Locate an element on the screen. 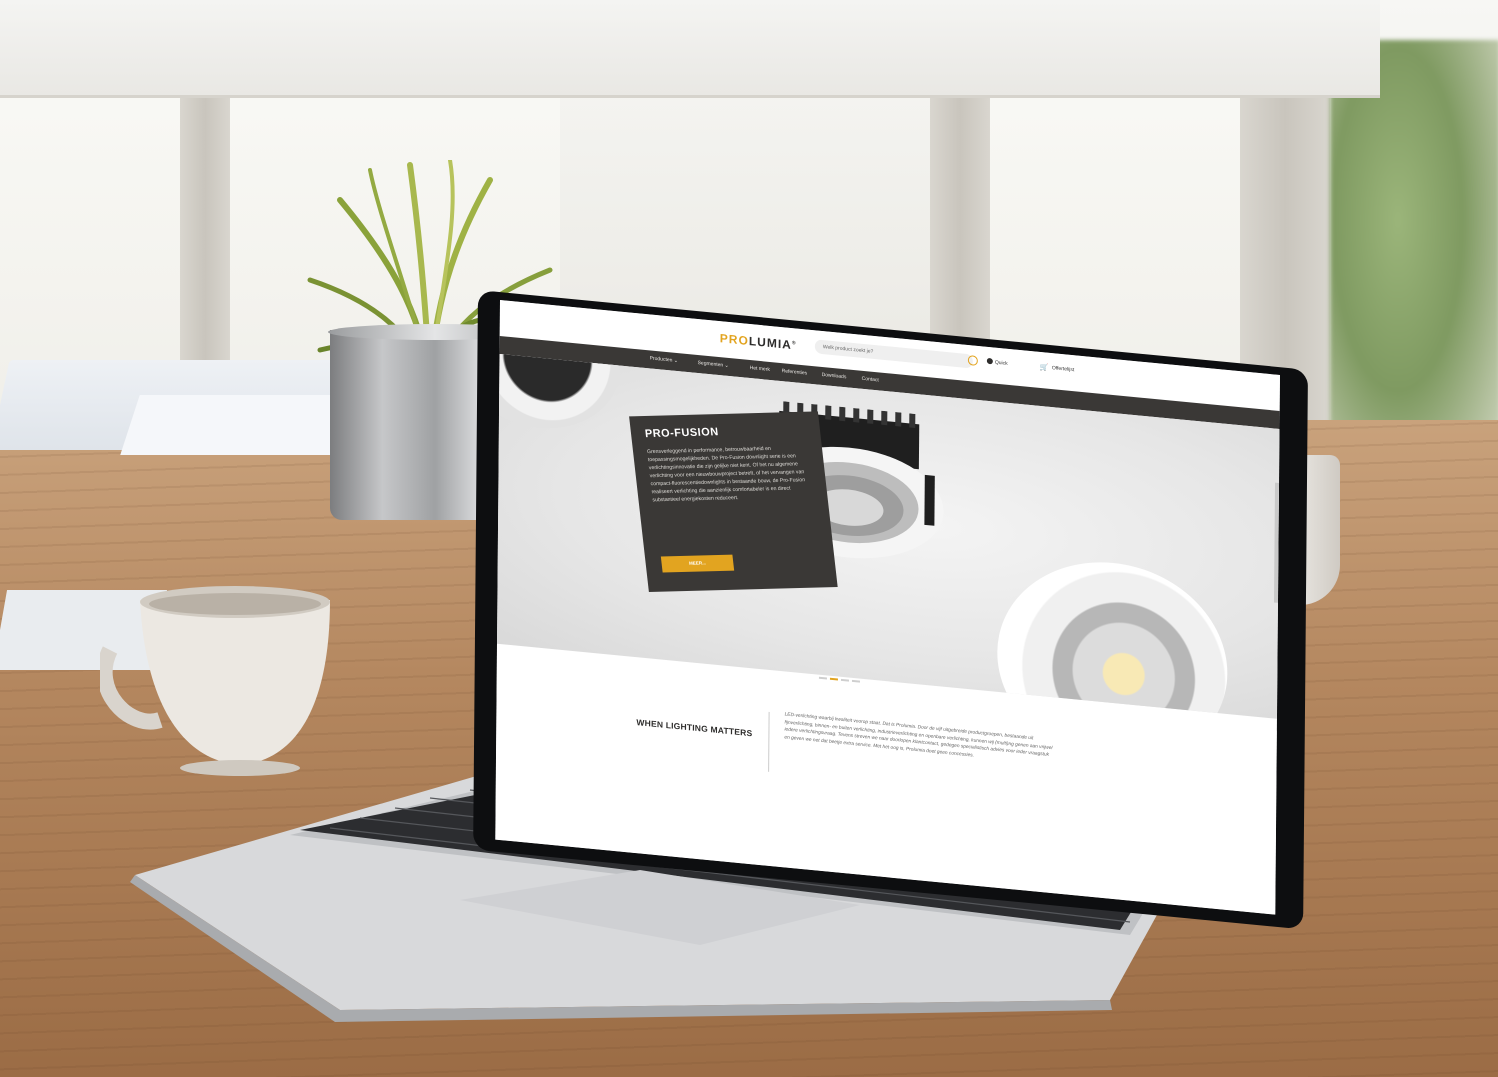 The height and width of the screenshot is (1077, 1498). prolumia-logo: PROLUMIA® is located at coordinates (758, 341).